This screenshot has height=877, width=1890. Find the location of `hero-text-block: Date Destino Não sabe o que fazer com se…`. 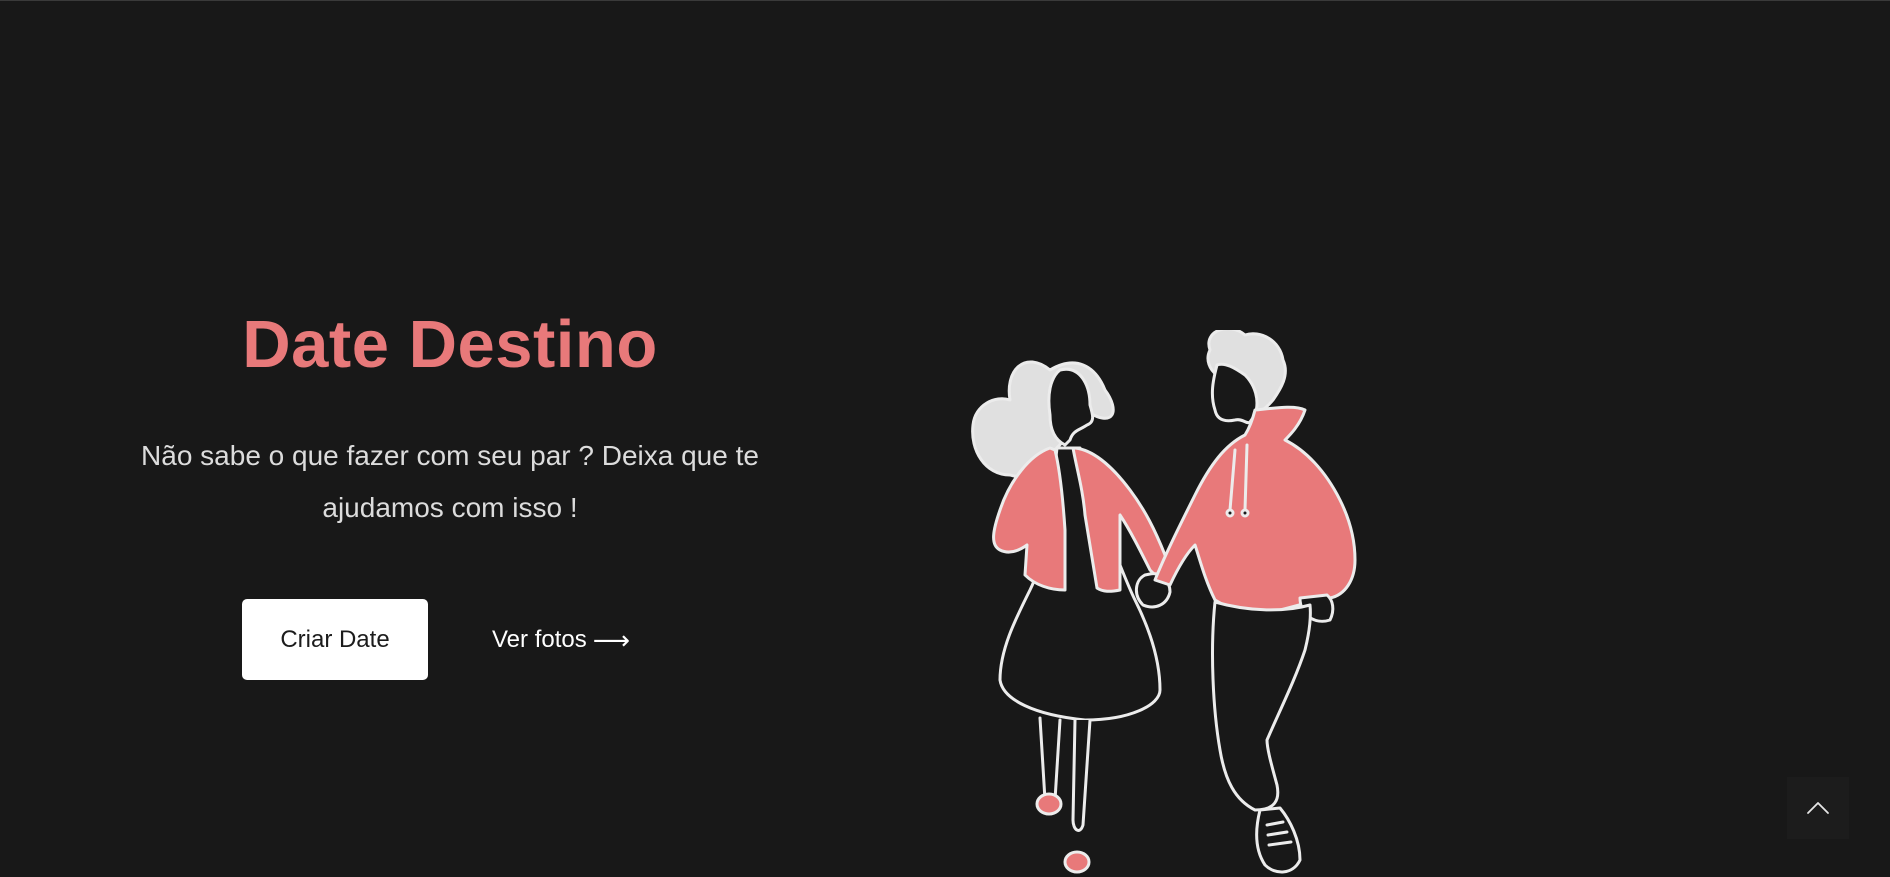

hero-text-block: Date Destino Não sabe o que fazer com se… is located at coordinates (450, 417).